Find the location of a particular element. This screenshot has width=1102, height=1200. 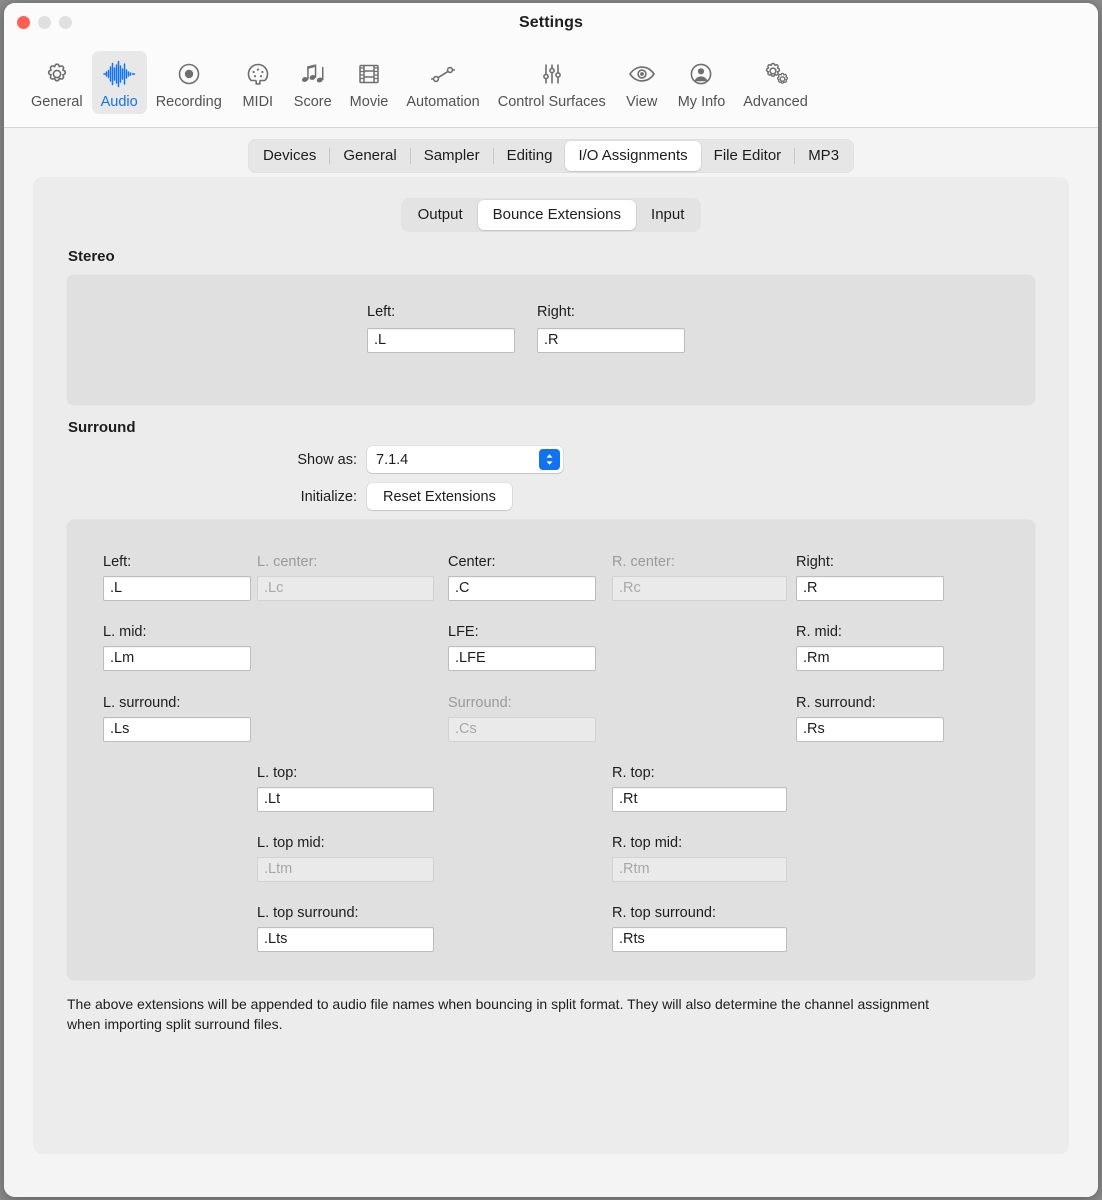

tab-mp3: MP3 is located at coordinates (823, 156).